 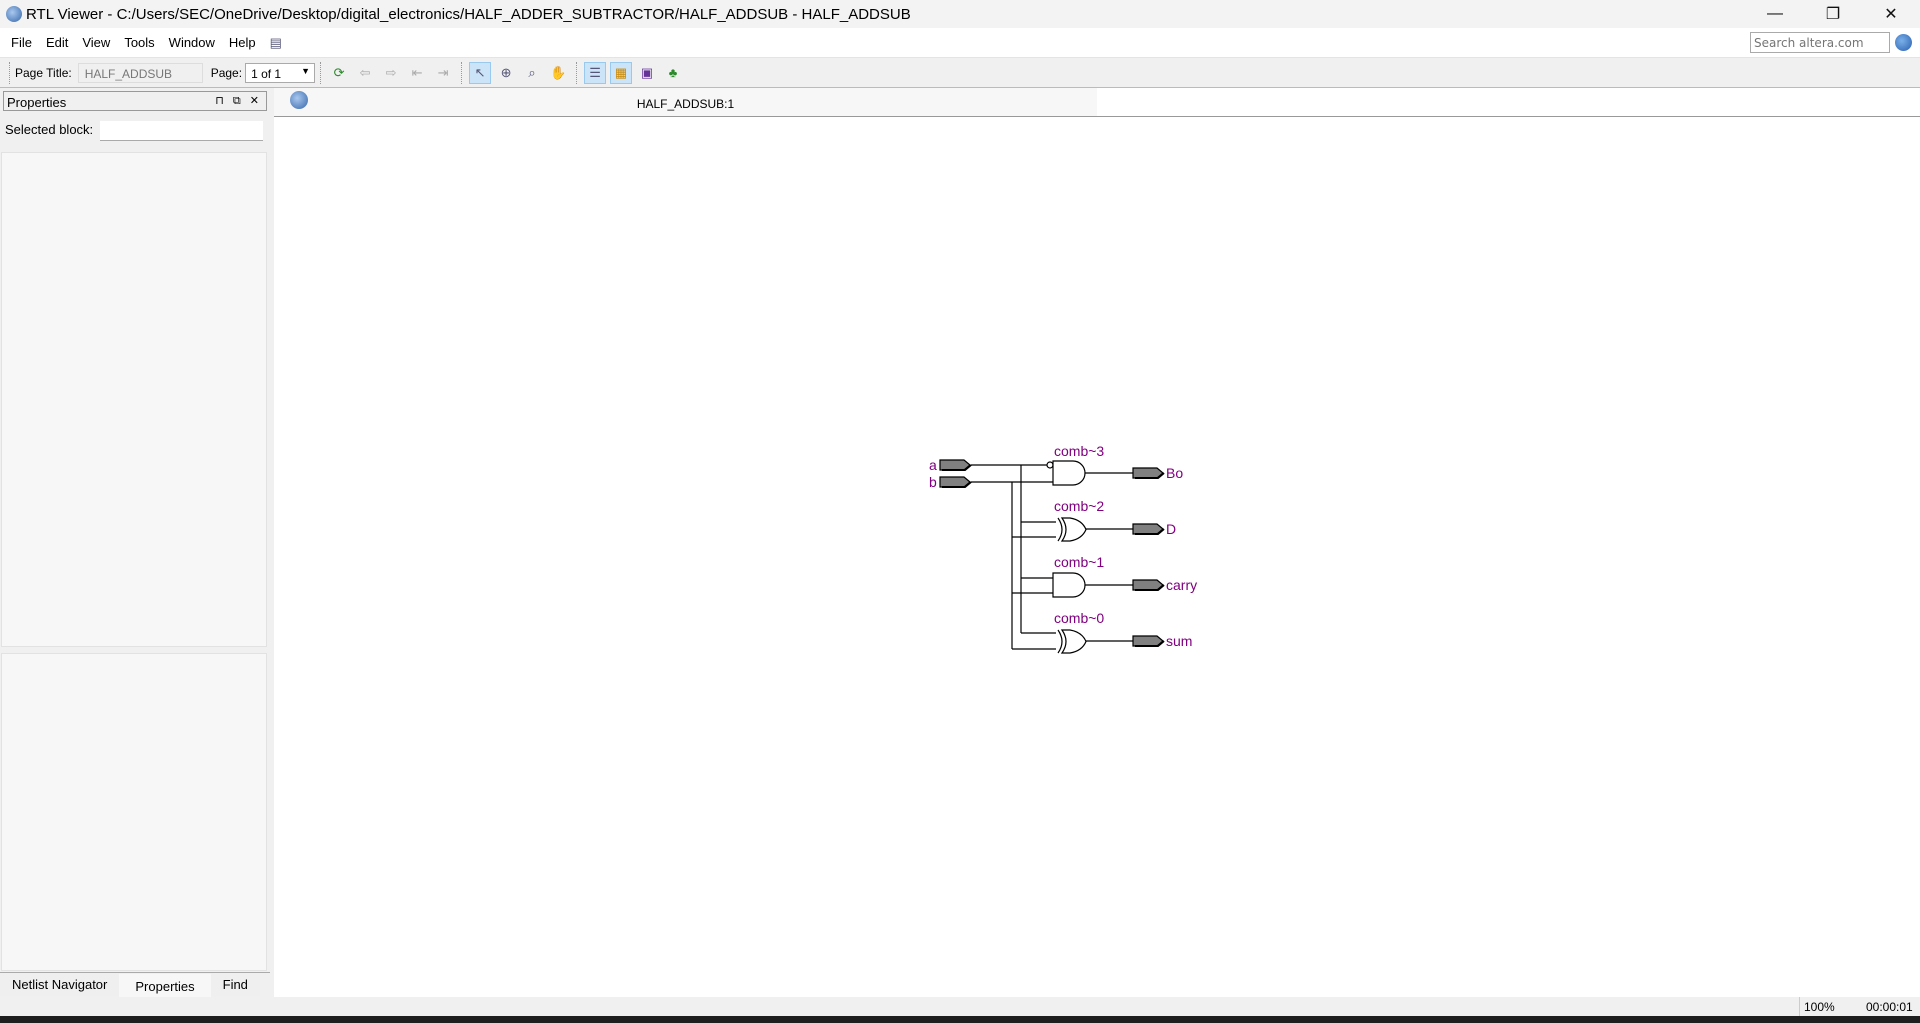 What do you see at coordinates (1181, 585) in the screenshot?
I see `port-label-carry: carry` at bounding box center [1181, 585].